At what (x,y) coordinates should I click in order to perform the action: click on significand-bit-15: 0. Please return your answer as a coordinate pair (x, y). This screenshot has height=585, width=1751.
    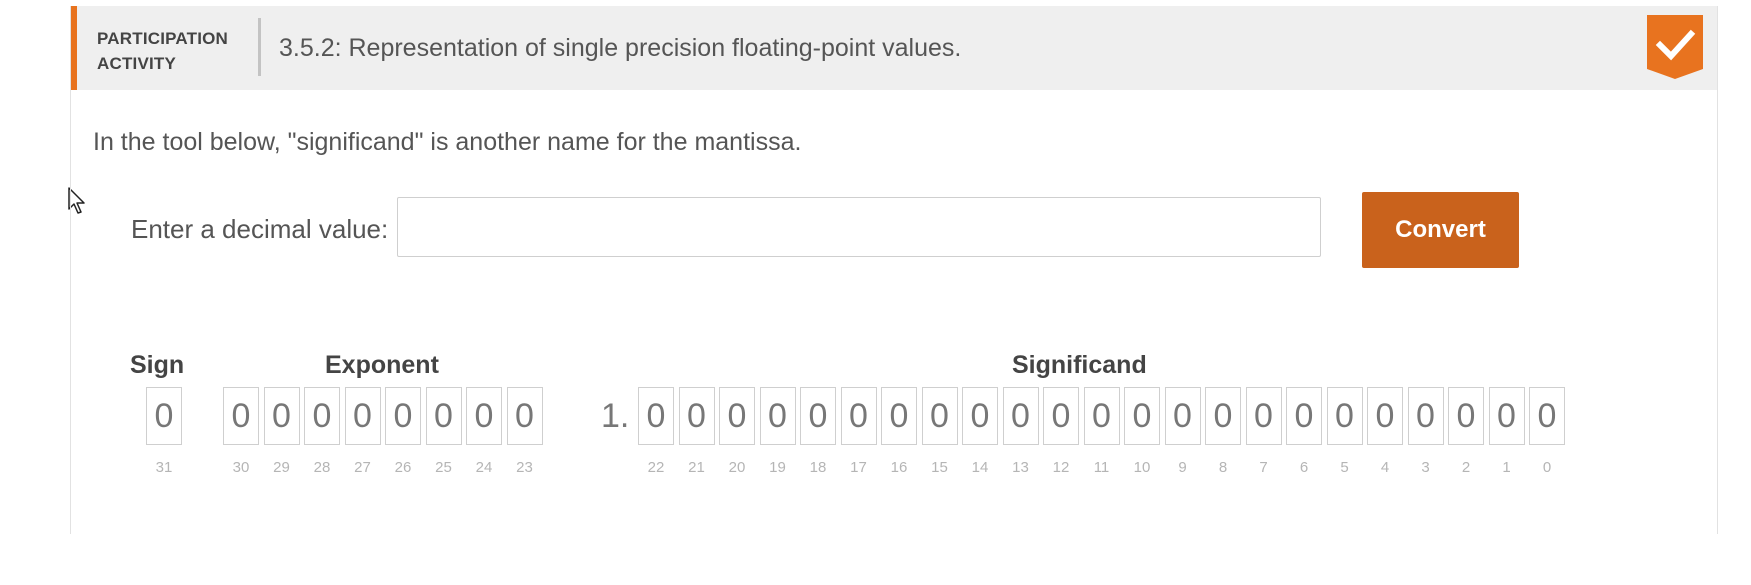
    Looking at the image, I should click on (939, 416).